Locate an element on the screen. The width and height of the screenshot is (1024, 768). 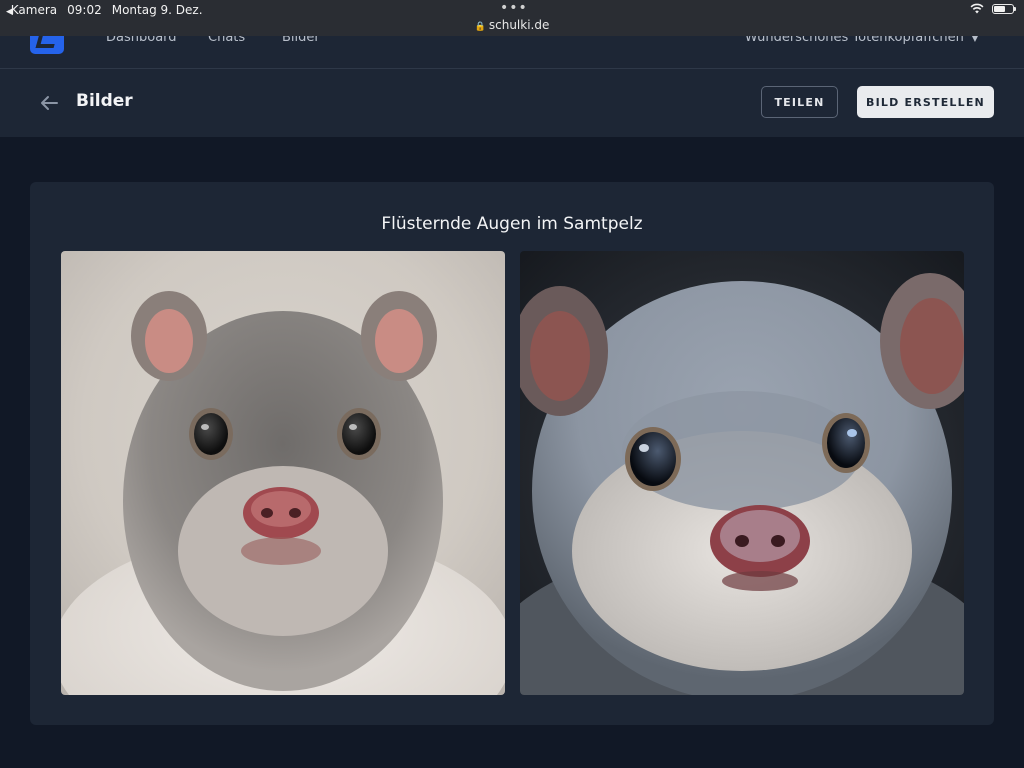
back-app-label: Kamera is located at coordinates (34, 10).